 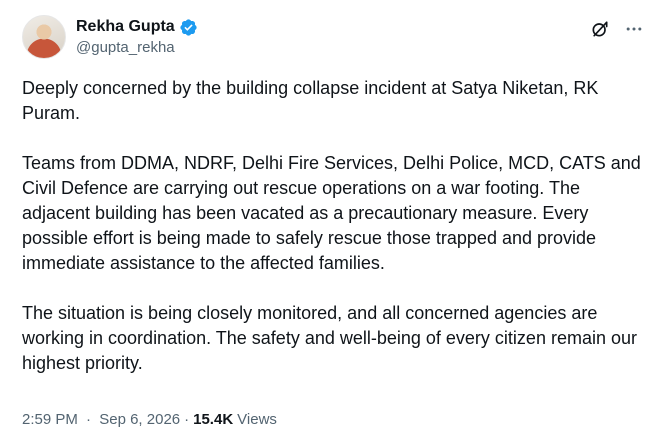 What do you see at coordinates (125, 27) in the screenshot?
I see `author-display-name: Rekha Gupta` at bounding box center [125, 27].